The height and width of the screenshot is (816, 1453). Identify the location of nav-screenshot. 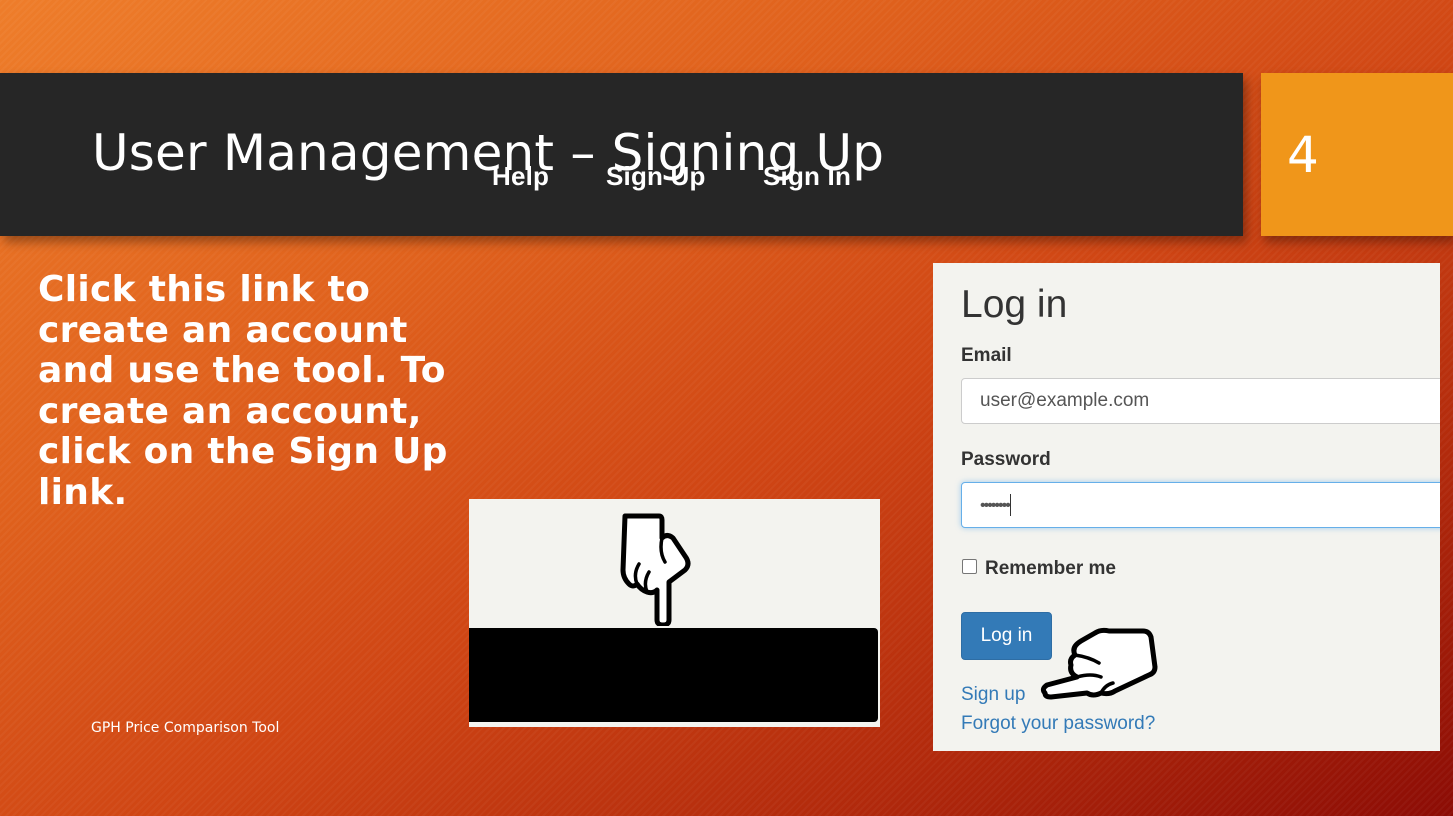
(674, 613).